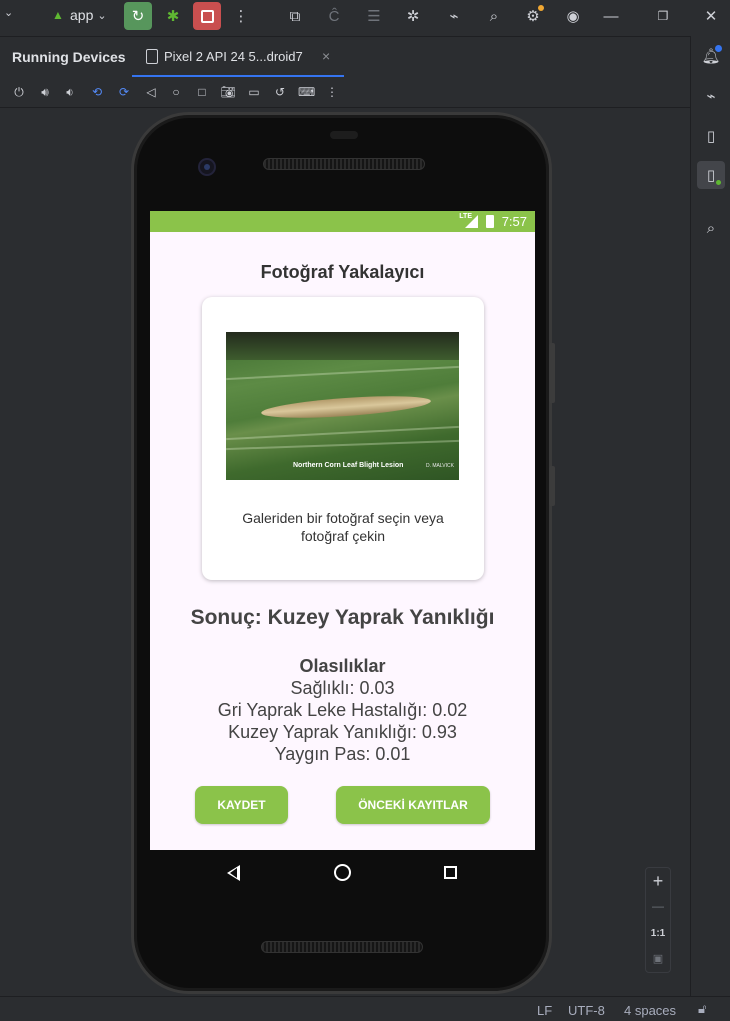  What do you see at coordinates (658, 920) in the screenshot?
I see `zoom-controls: + — 1:1 ▣` at bounding box center [658, 920].